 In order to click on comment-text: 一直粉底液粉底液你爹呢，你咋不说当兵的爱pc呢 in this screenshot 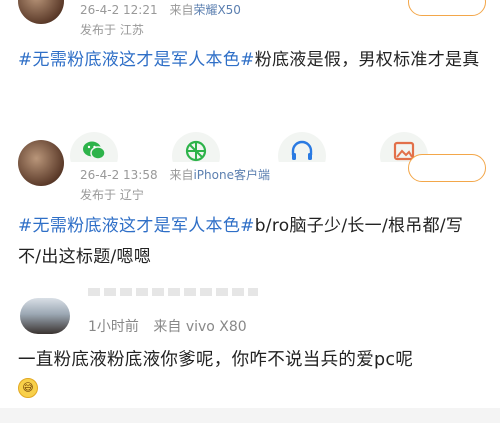, I will do `click(216, 360)`.